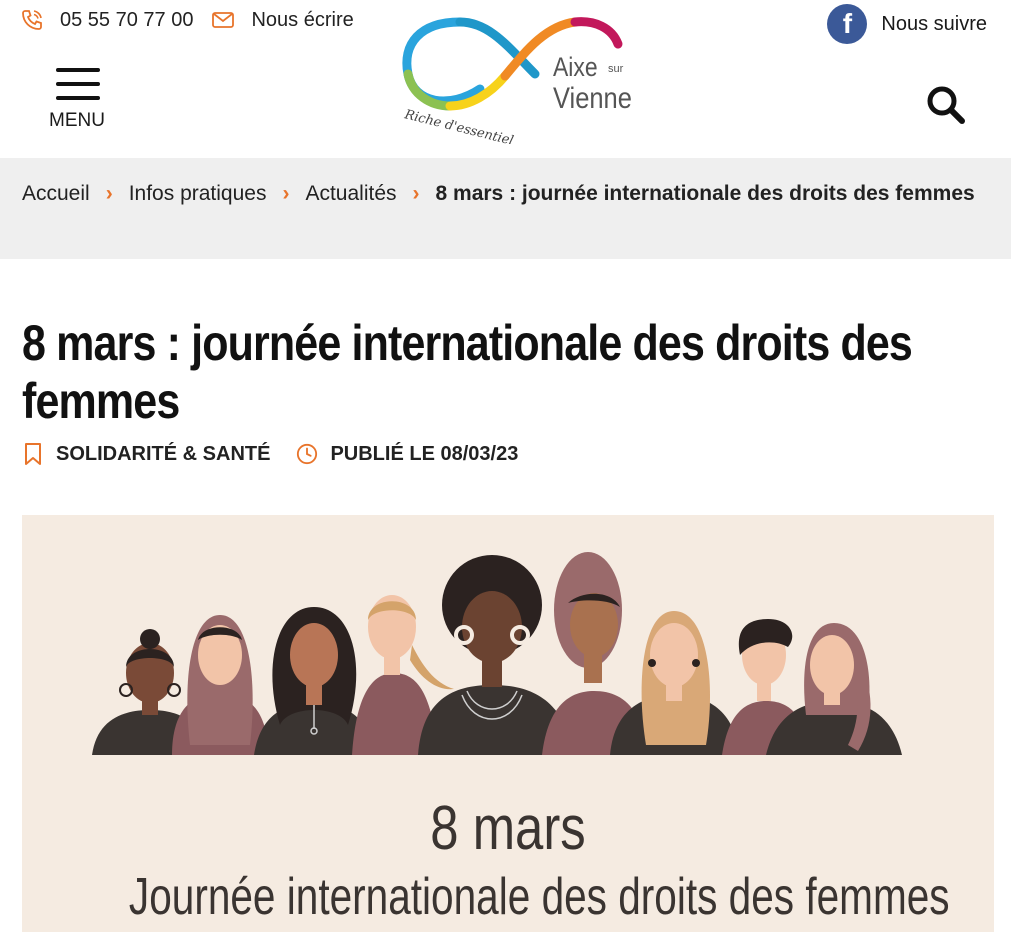  What do you see at coordinates (946, 105) in the screenshot?
I see `search-icon` at bounding box center [946, 105].